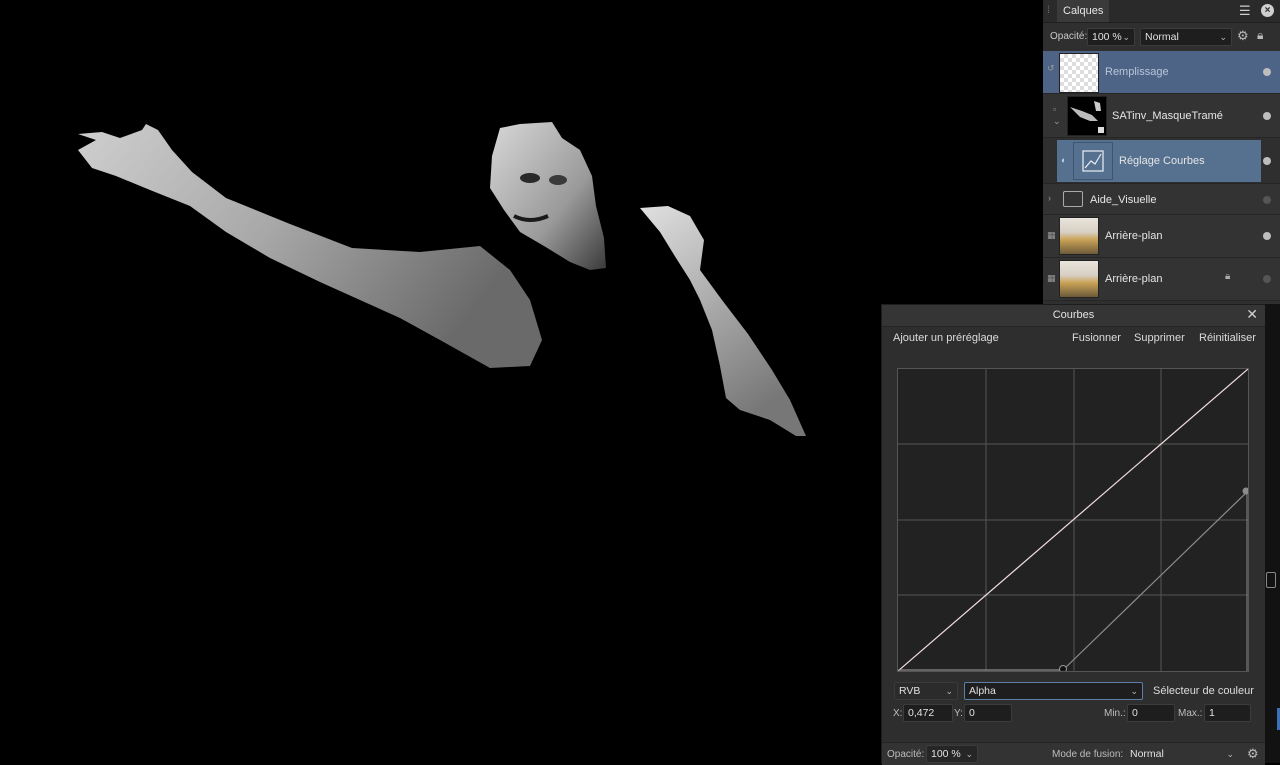  I want to click on min-value: 0, so click(1135, 713).